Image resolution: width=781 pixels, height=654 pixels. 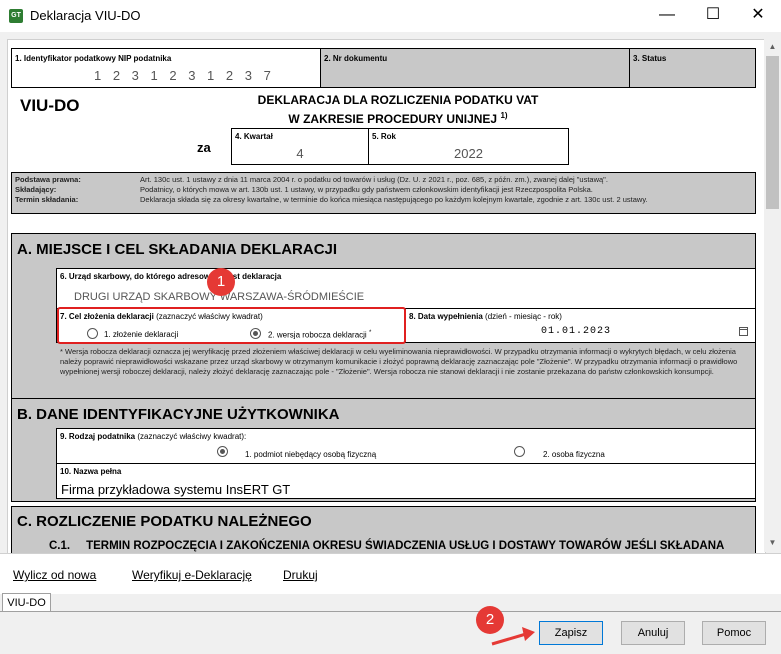 I want to click on fill-date-value: 01.01.2023, so click(x=576, y=331).